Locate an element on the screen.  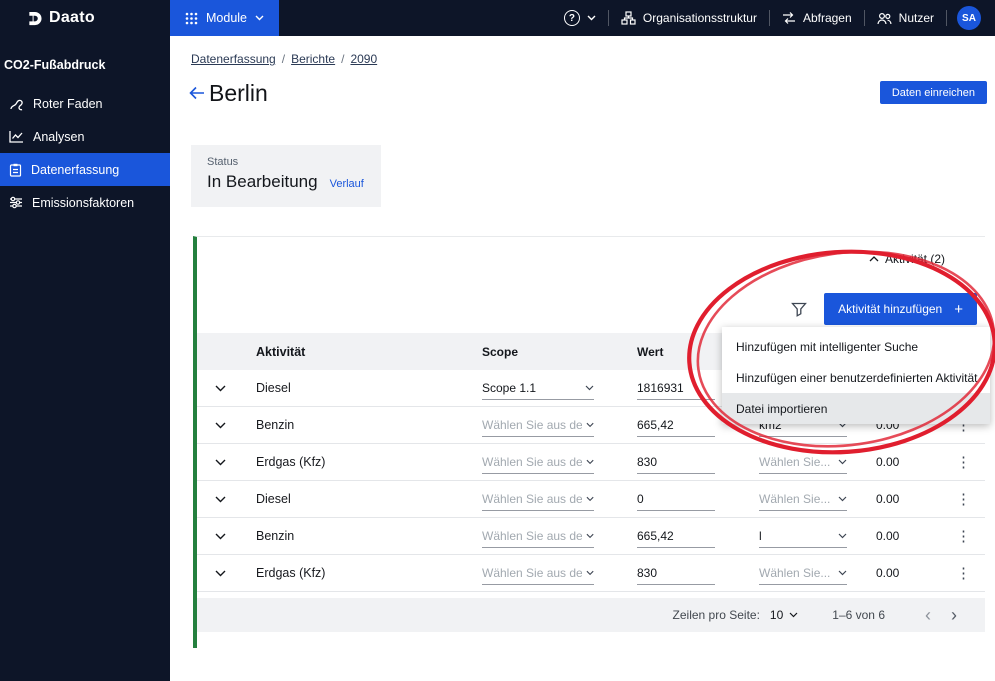
history-link: Verlauf is located at coordinates (347, 184).